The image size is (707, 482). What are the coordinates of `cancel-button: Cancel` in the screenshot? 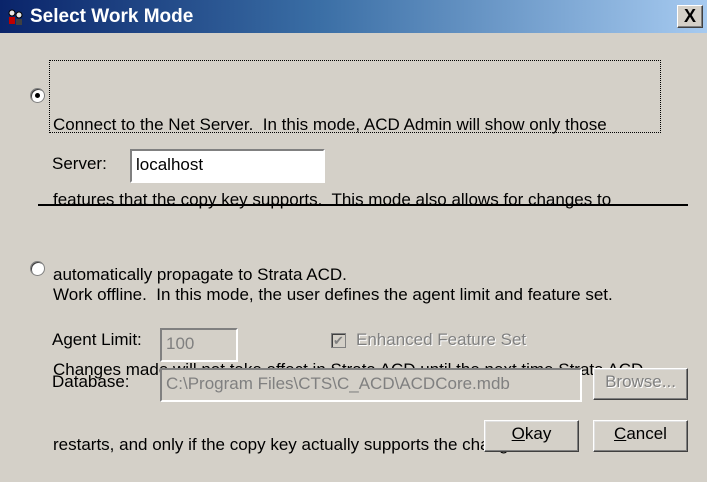 It's located at (640, 436).